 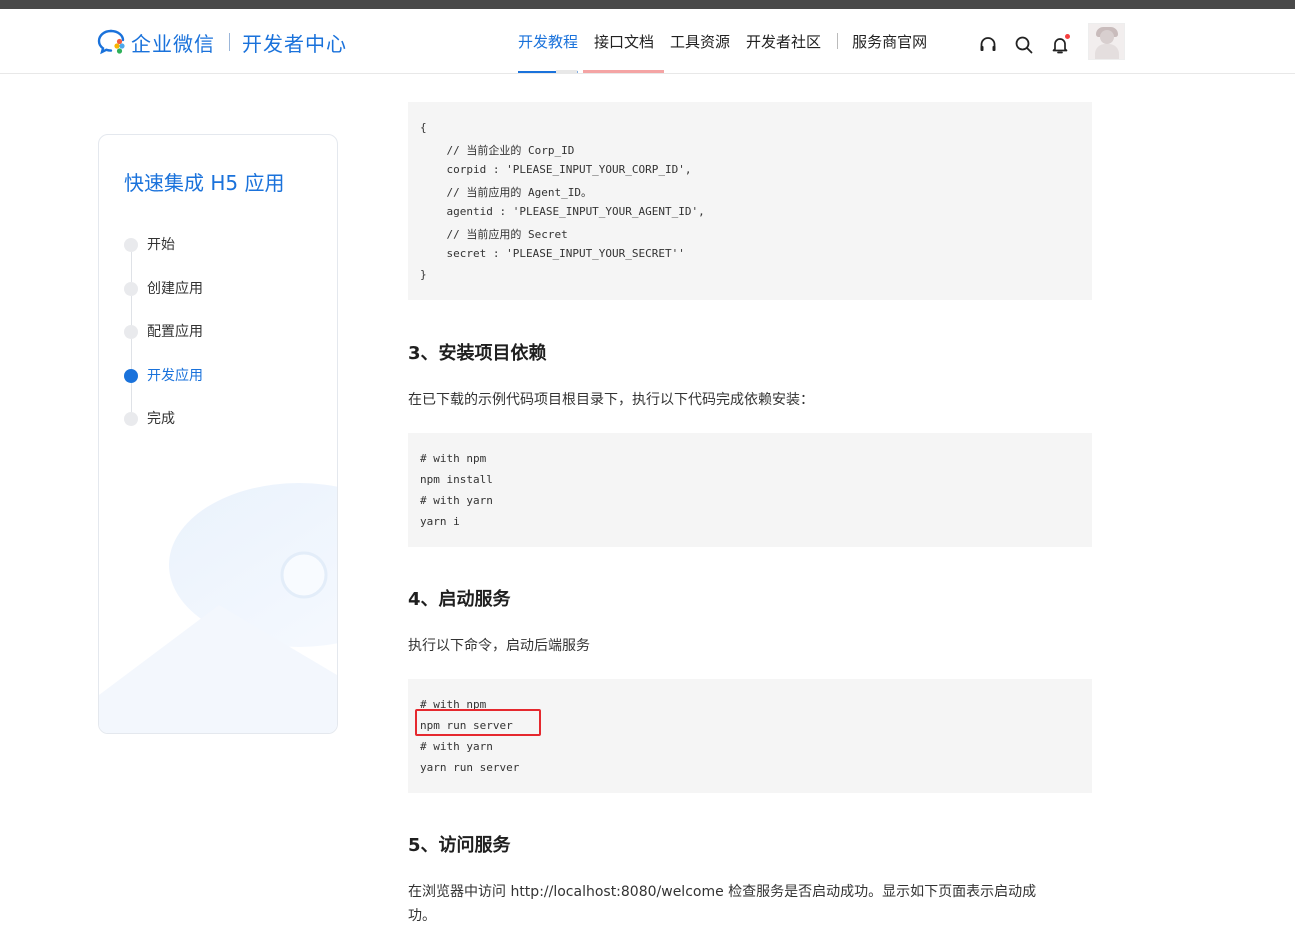 What do you see at coordinates (1060, 45) in the screenshot?
I see `bell-icon` at bounding box center [1060, 45].